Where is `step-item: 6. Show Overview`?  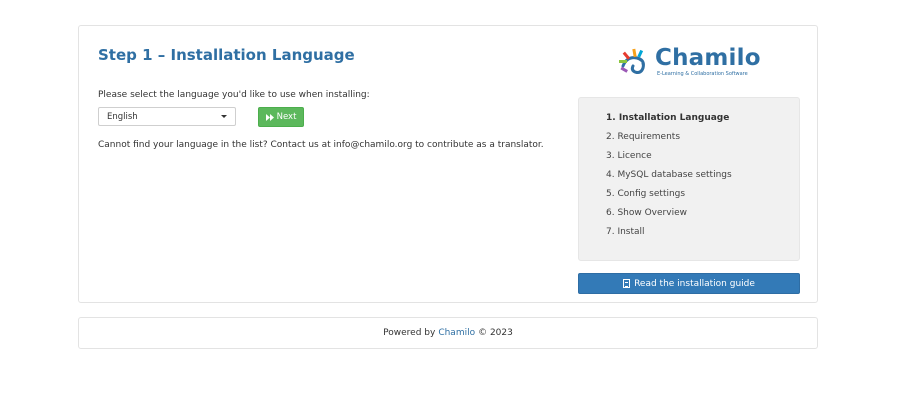 step-item: 6. Show Overview is located at coordinates (646, 213).